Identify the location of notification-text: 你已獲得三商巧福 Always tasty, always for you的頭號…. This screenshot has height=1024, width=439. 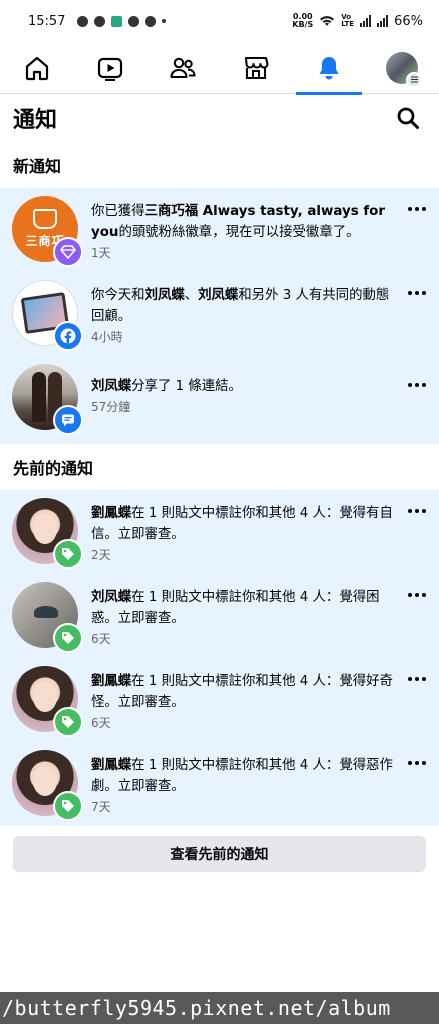
(246, 222).